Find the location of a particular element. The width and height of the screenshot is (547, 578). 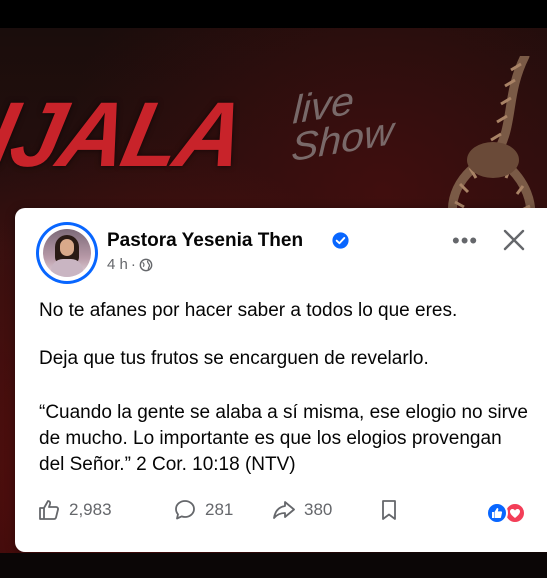

comment-icon is located at coordinates (185, 510).